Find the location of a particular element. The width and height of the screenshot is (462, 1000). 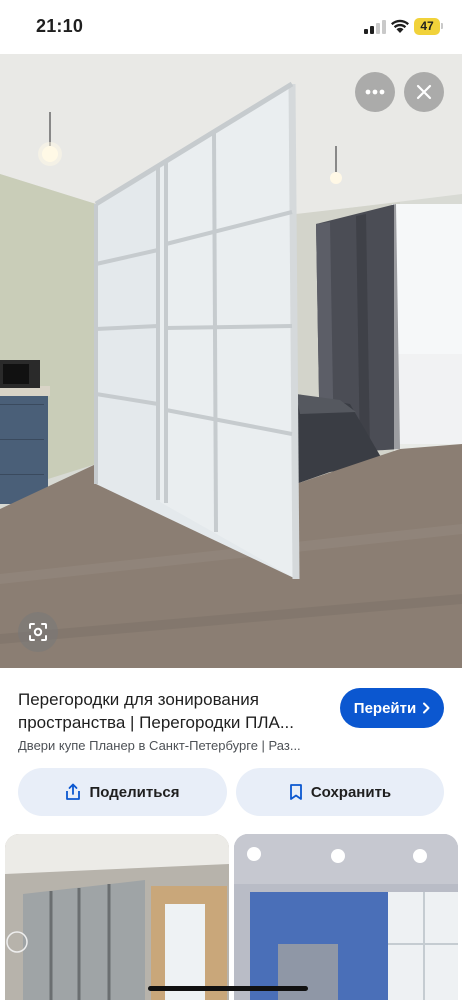

status-time: 21:10 is located at coordinates (60, 26).